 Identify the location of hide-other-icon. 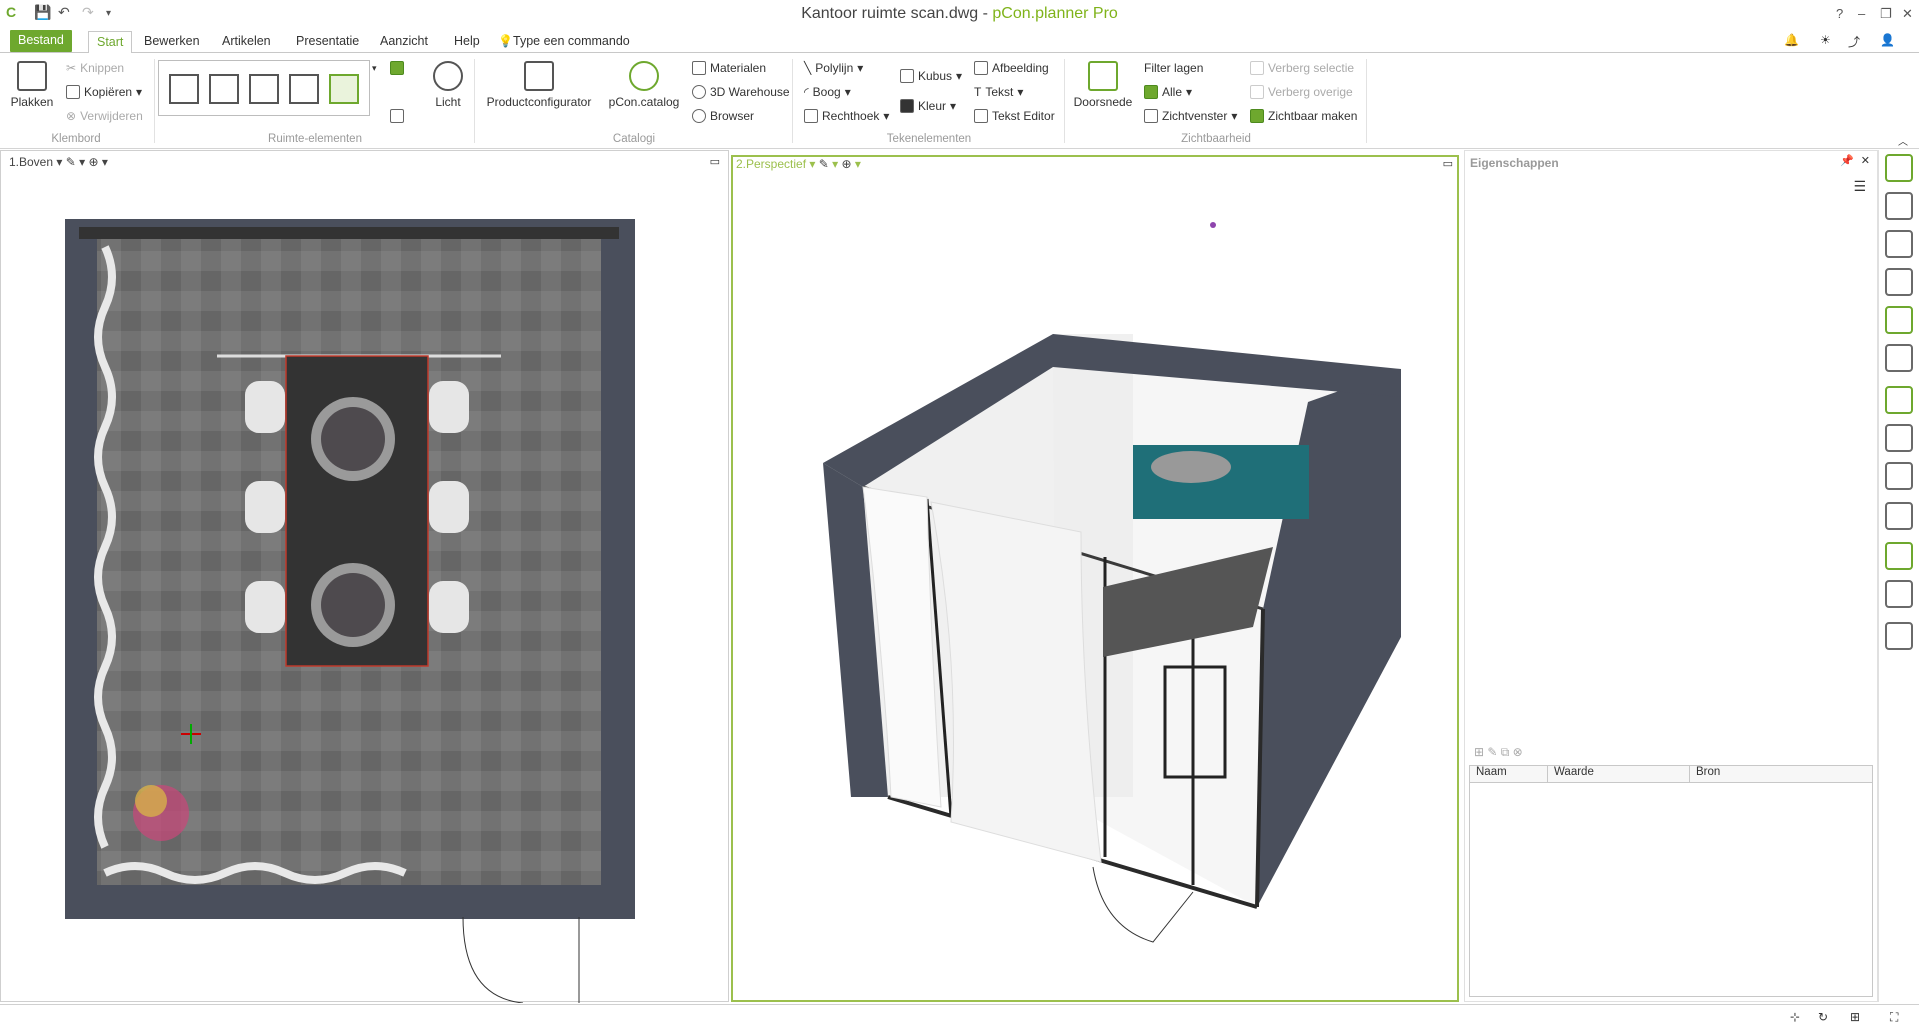
(1257, 92).